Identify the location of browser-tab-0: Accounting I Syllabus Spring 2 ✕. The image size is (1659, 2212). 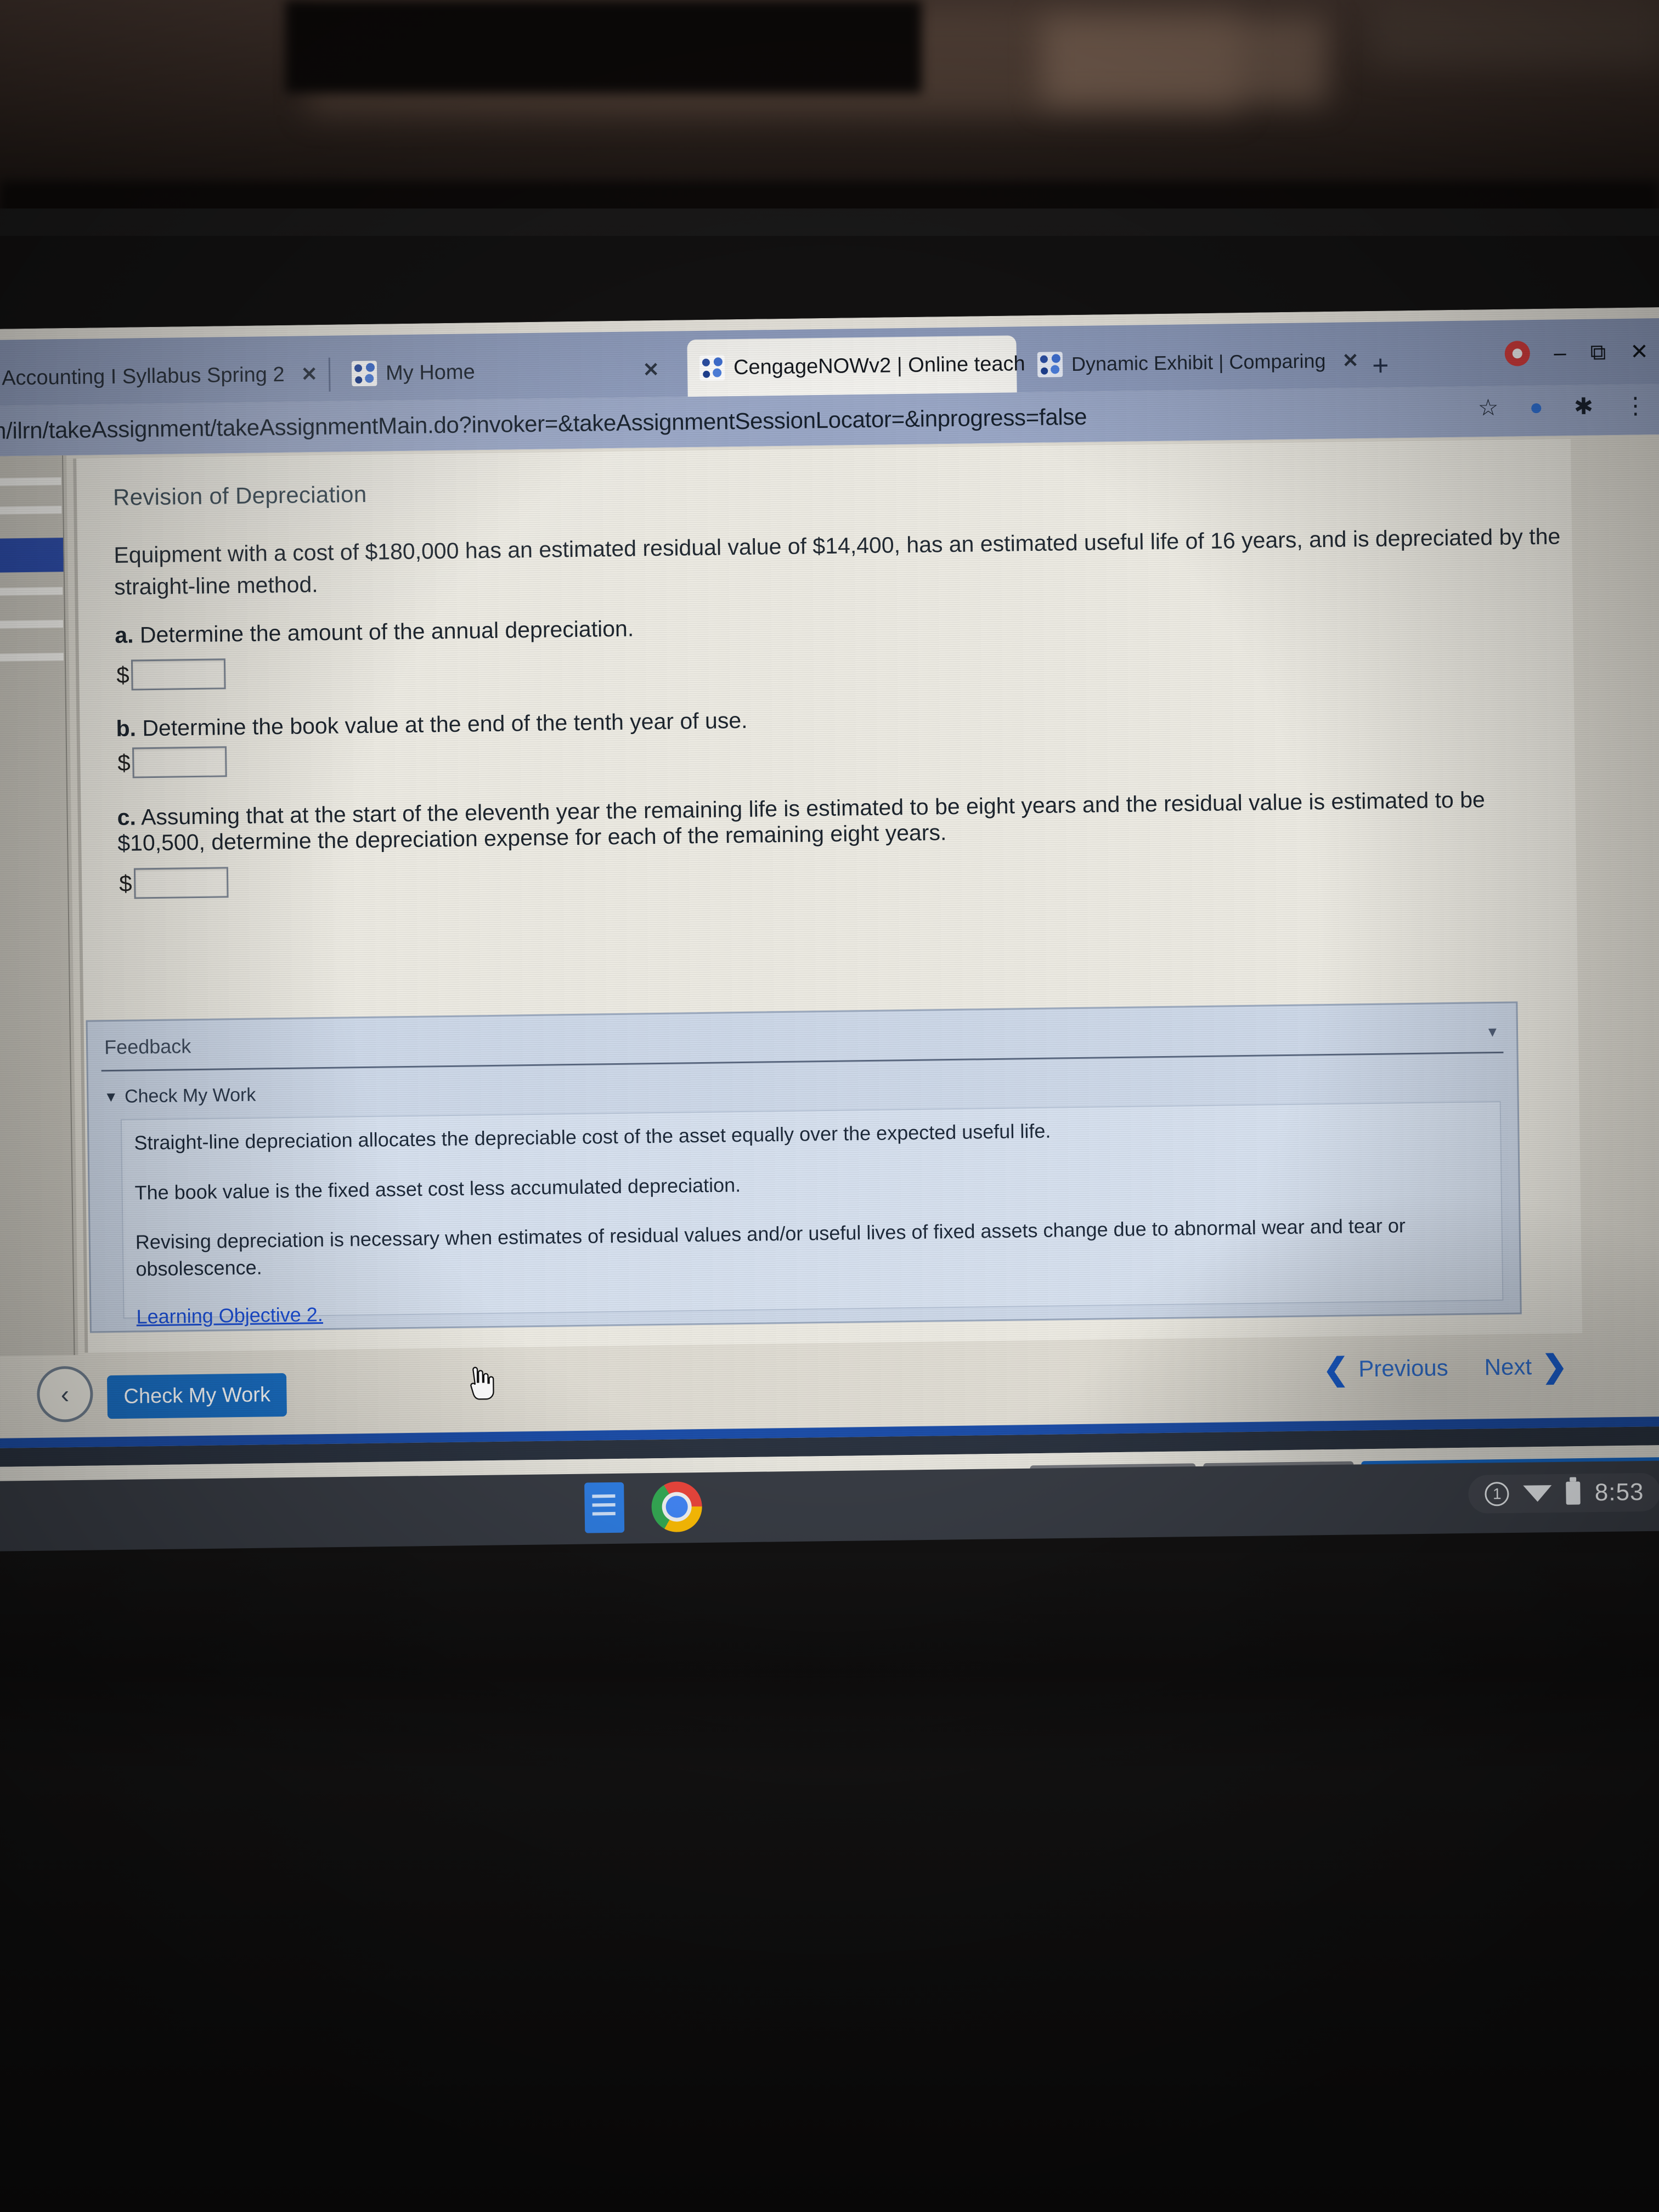
(159, 376).